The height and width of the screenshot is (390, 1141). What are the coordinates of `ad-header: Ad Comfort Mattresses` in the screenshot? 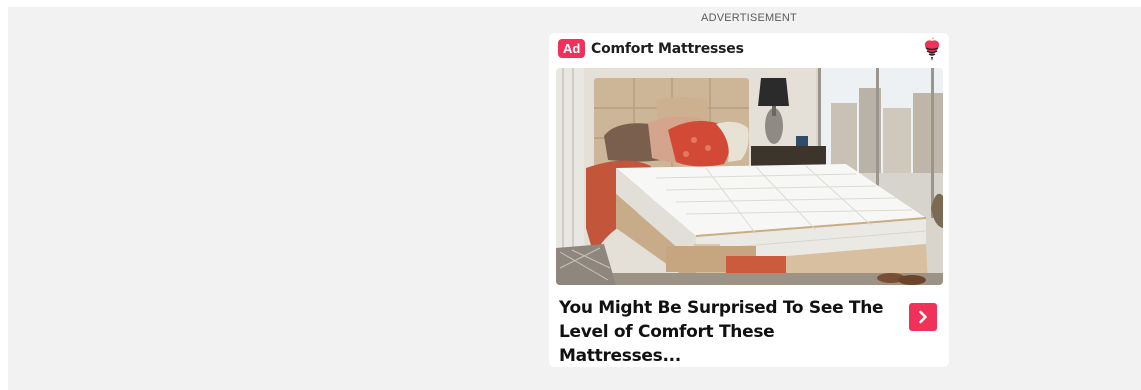 It's located at (749, 49).